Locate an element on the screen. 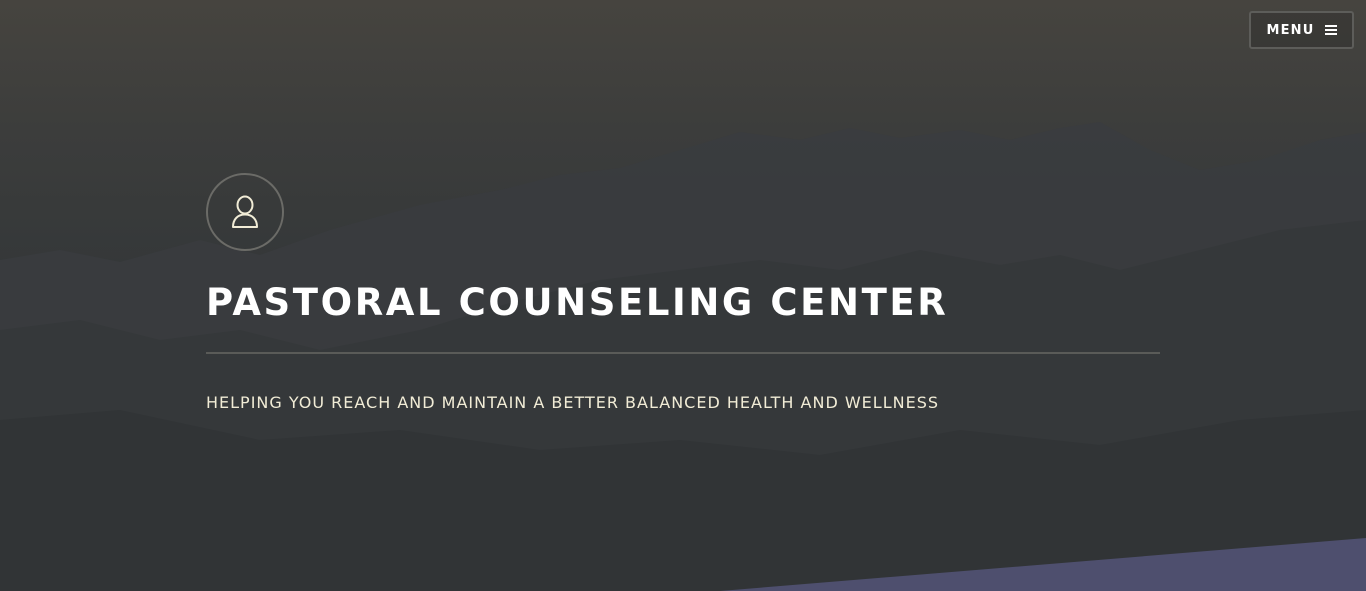  menu-label: MENU is located at coordinates (1290, 30).